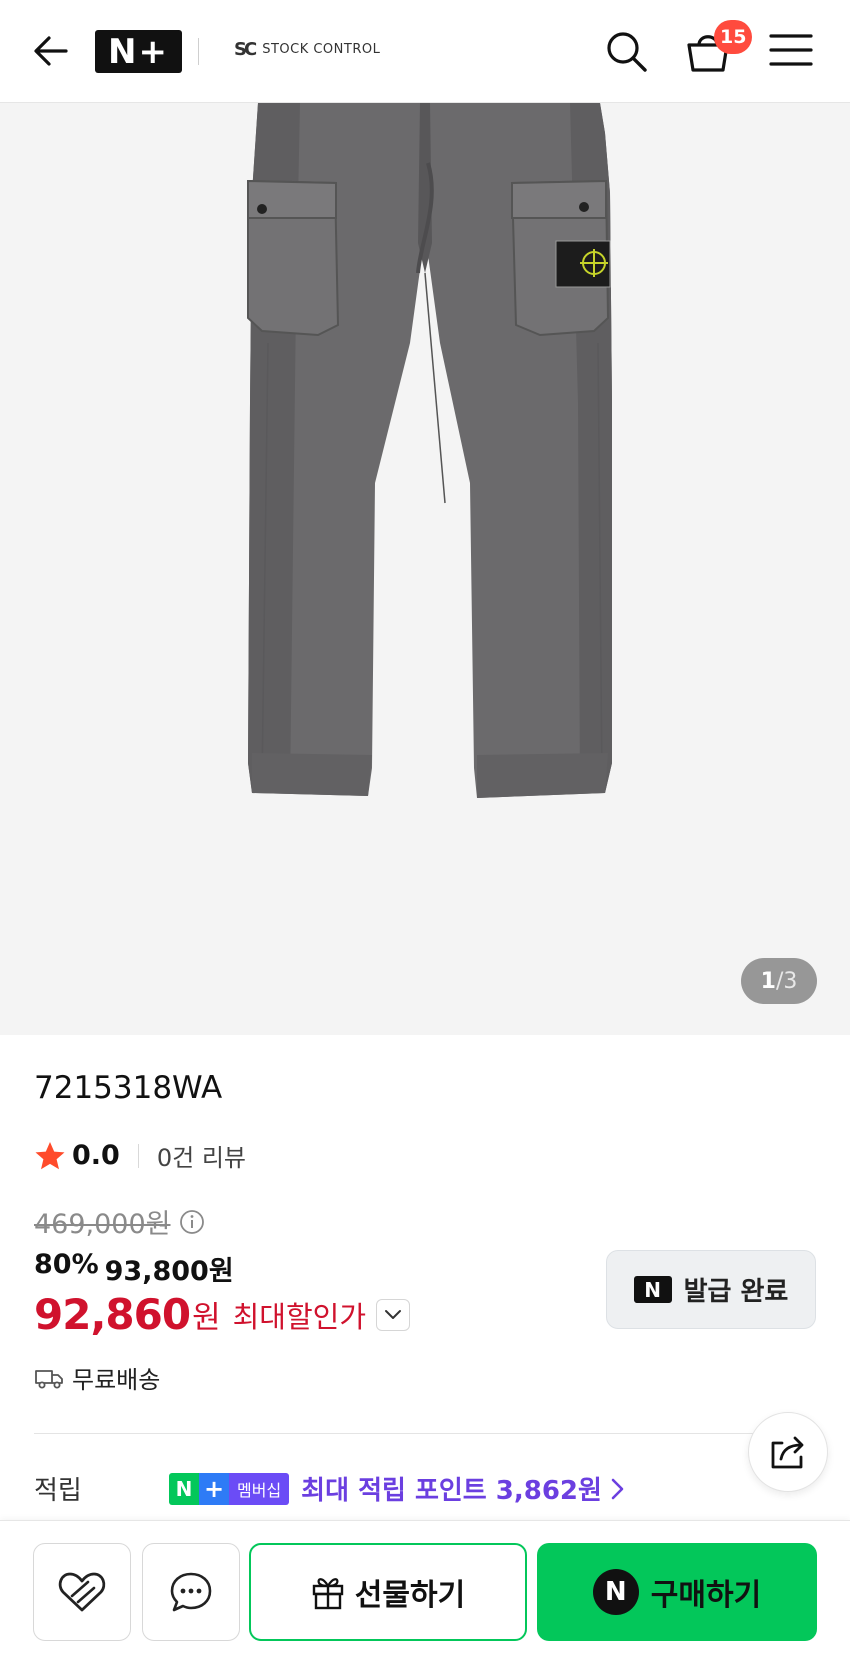 This screenshot has height=1661, width=850. I want to click on truck-icon, so click(49, 1378).